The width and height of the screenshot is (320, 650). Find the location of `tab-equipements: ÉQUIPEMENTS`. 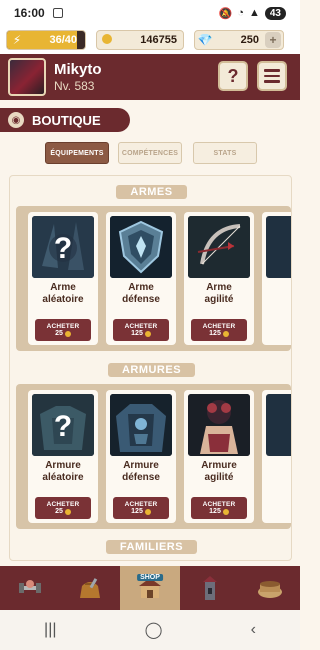

tab-equipements: ÉQUIPEMENTS is located at coordinates (77, 153).